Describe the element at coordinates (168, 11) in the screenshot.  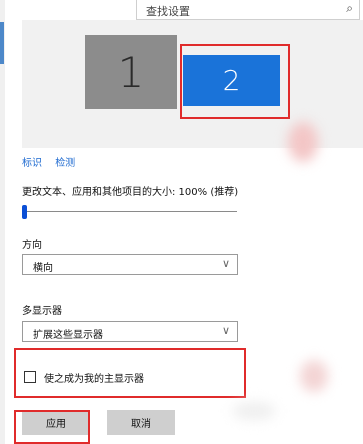
I see `search-placeholder: 查找设置` at that location.